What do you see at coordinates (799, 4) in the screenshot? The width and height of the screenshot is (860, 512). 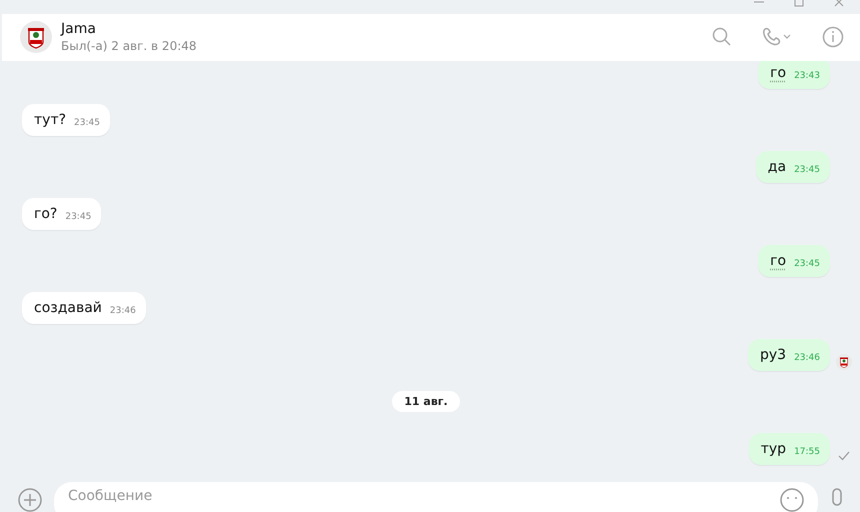 I see `maximize-icon` at bounding box center [799, 4].